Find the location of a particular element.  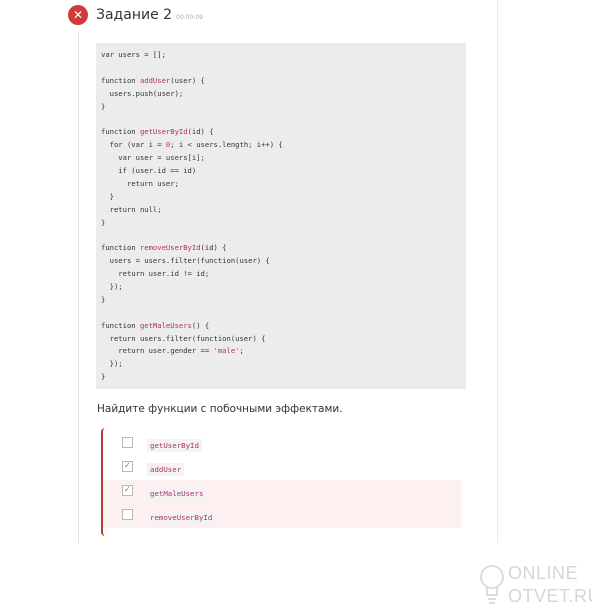

question-text: Найдите функции с побочными эффектами. is located at coordinates (220, 409).